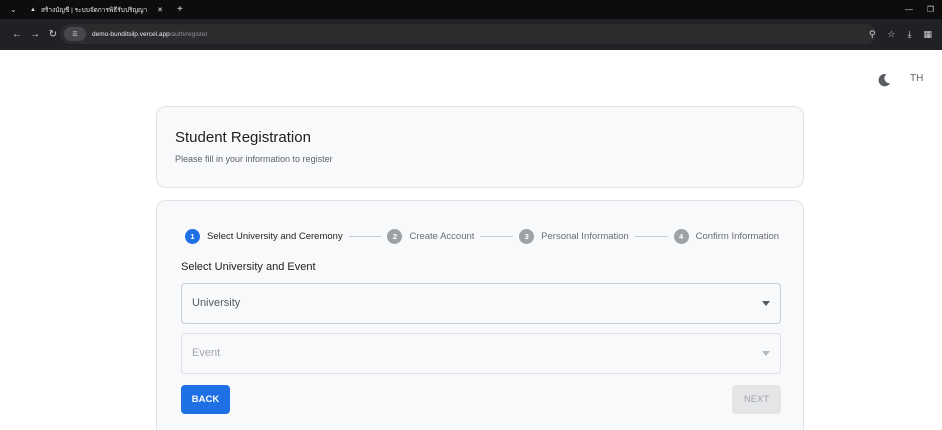 The height and width of the screenshot is (430, 942). I want to click on tab-close-icon: ✕, so click(160, 10).